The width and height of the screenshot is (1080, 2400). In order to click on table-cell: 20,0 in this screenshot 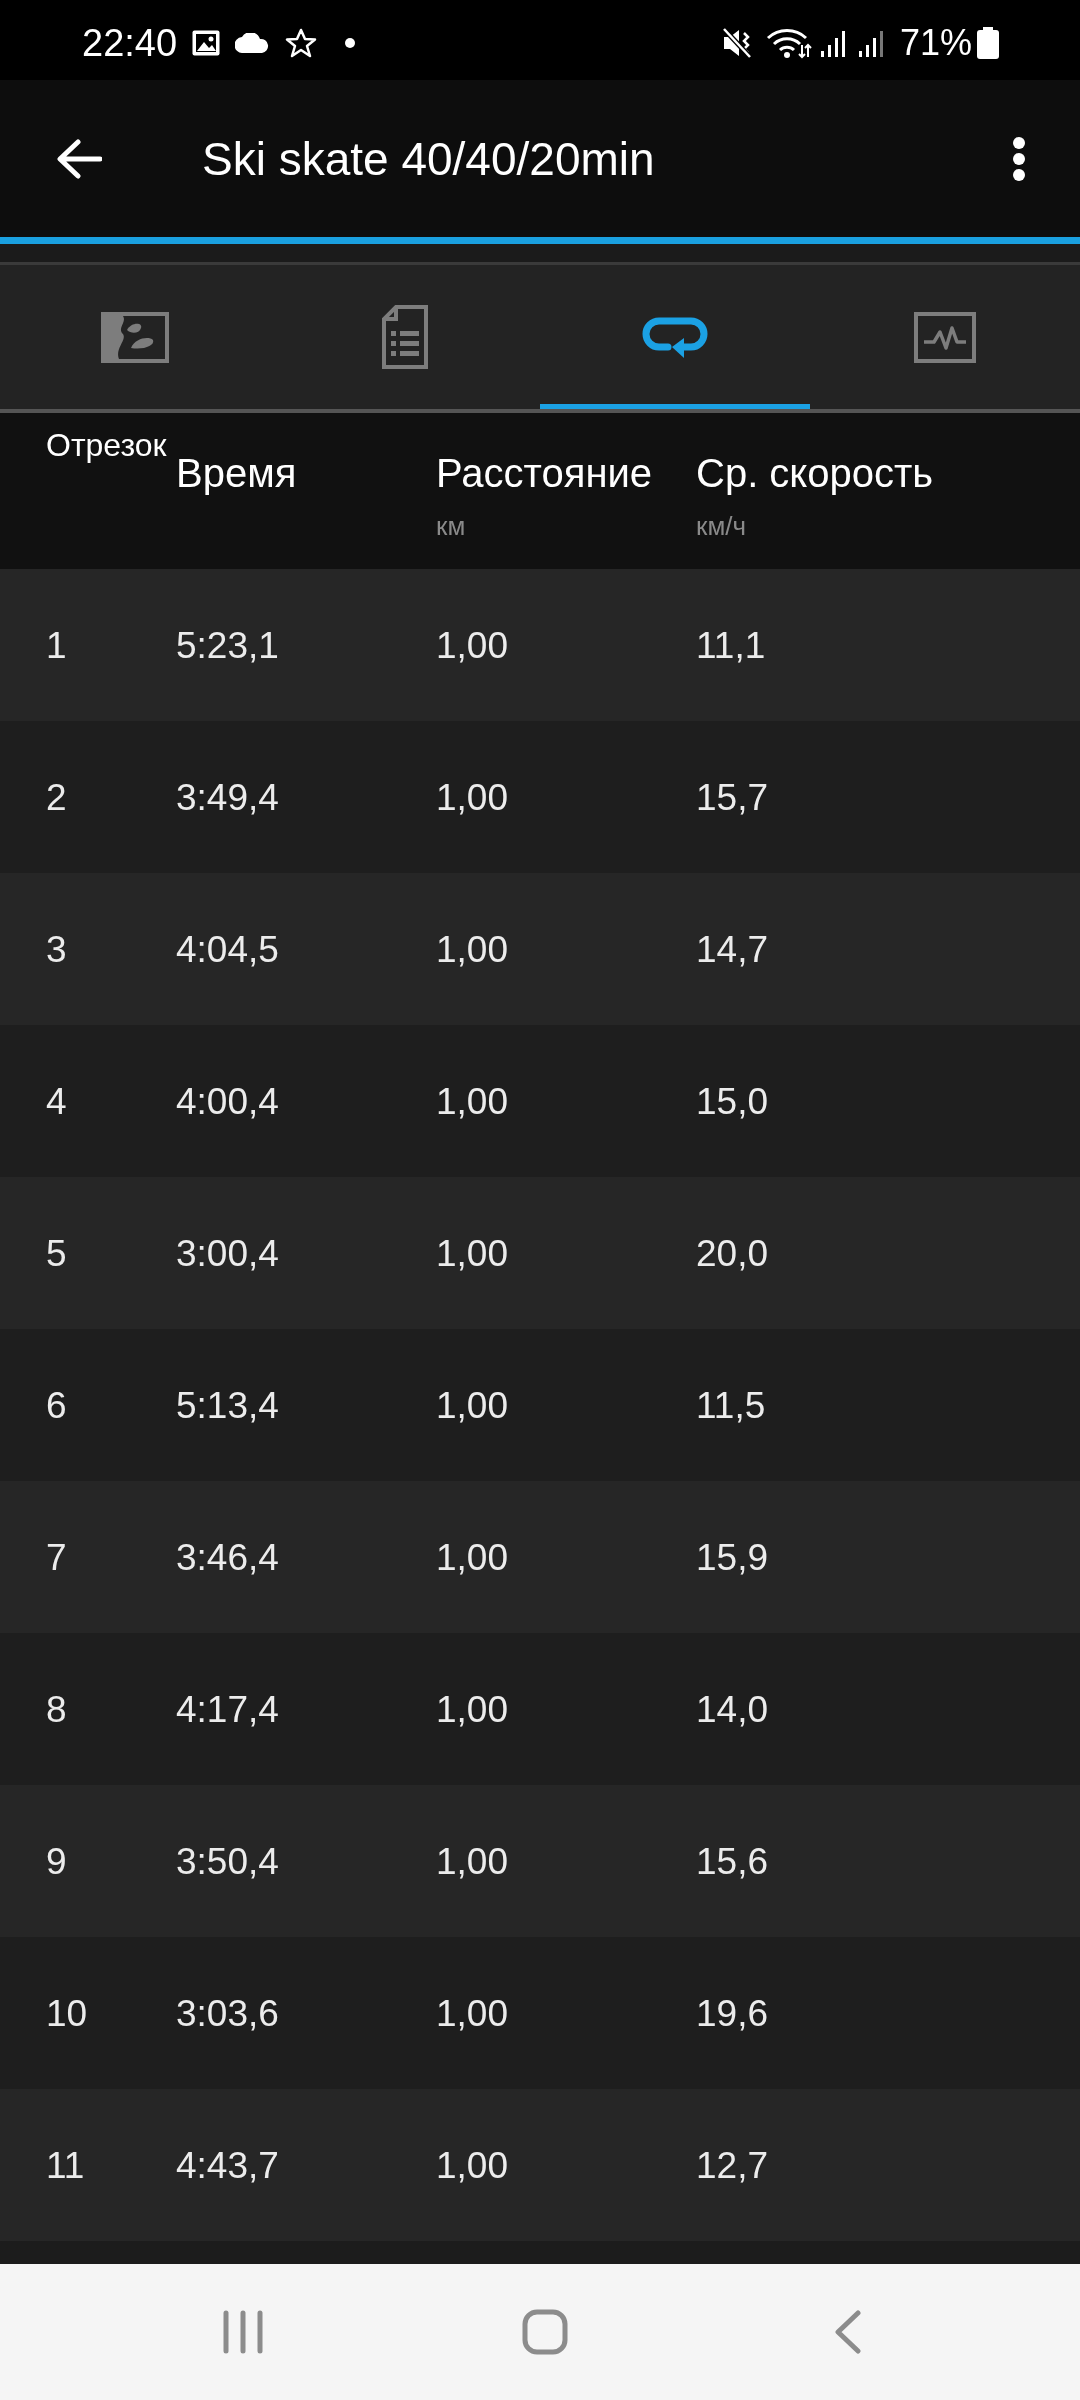, I will do `click(732, 1253)`.